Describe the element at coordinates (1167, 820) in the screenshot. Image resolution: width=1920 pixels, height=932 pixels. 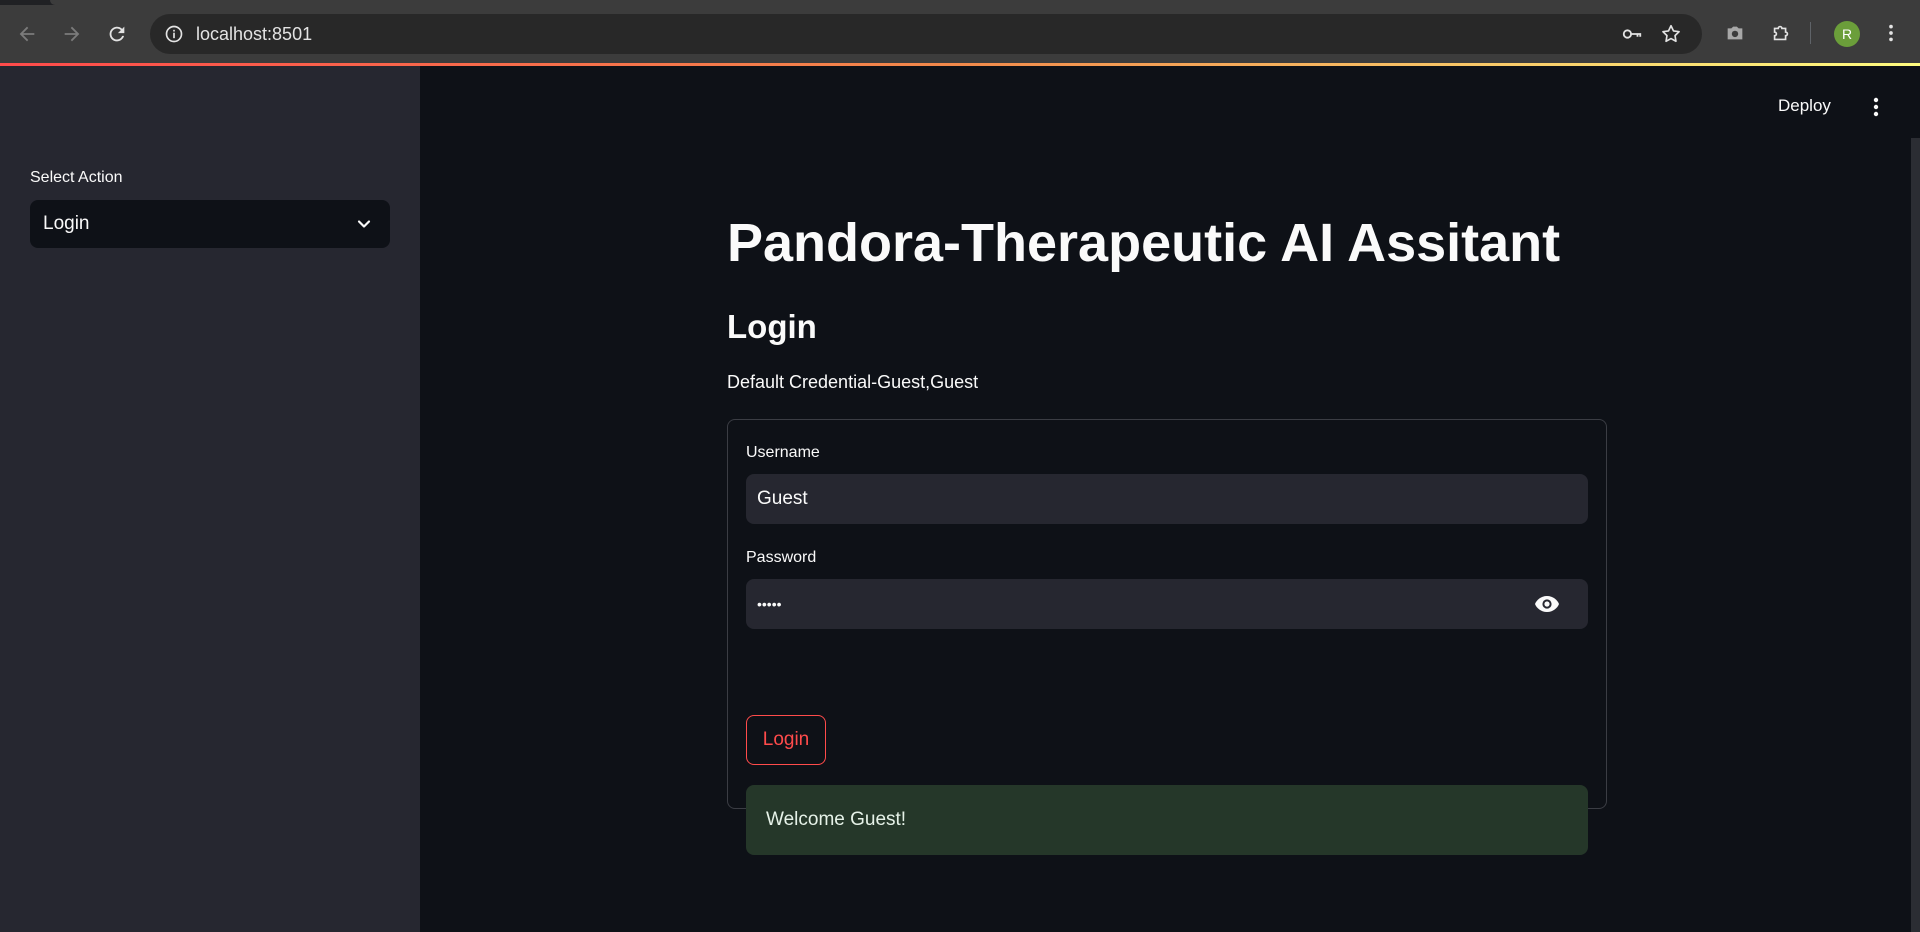
I see `success-alert: Welcome Guest!` at that location.